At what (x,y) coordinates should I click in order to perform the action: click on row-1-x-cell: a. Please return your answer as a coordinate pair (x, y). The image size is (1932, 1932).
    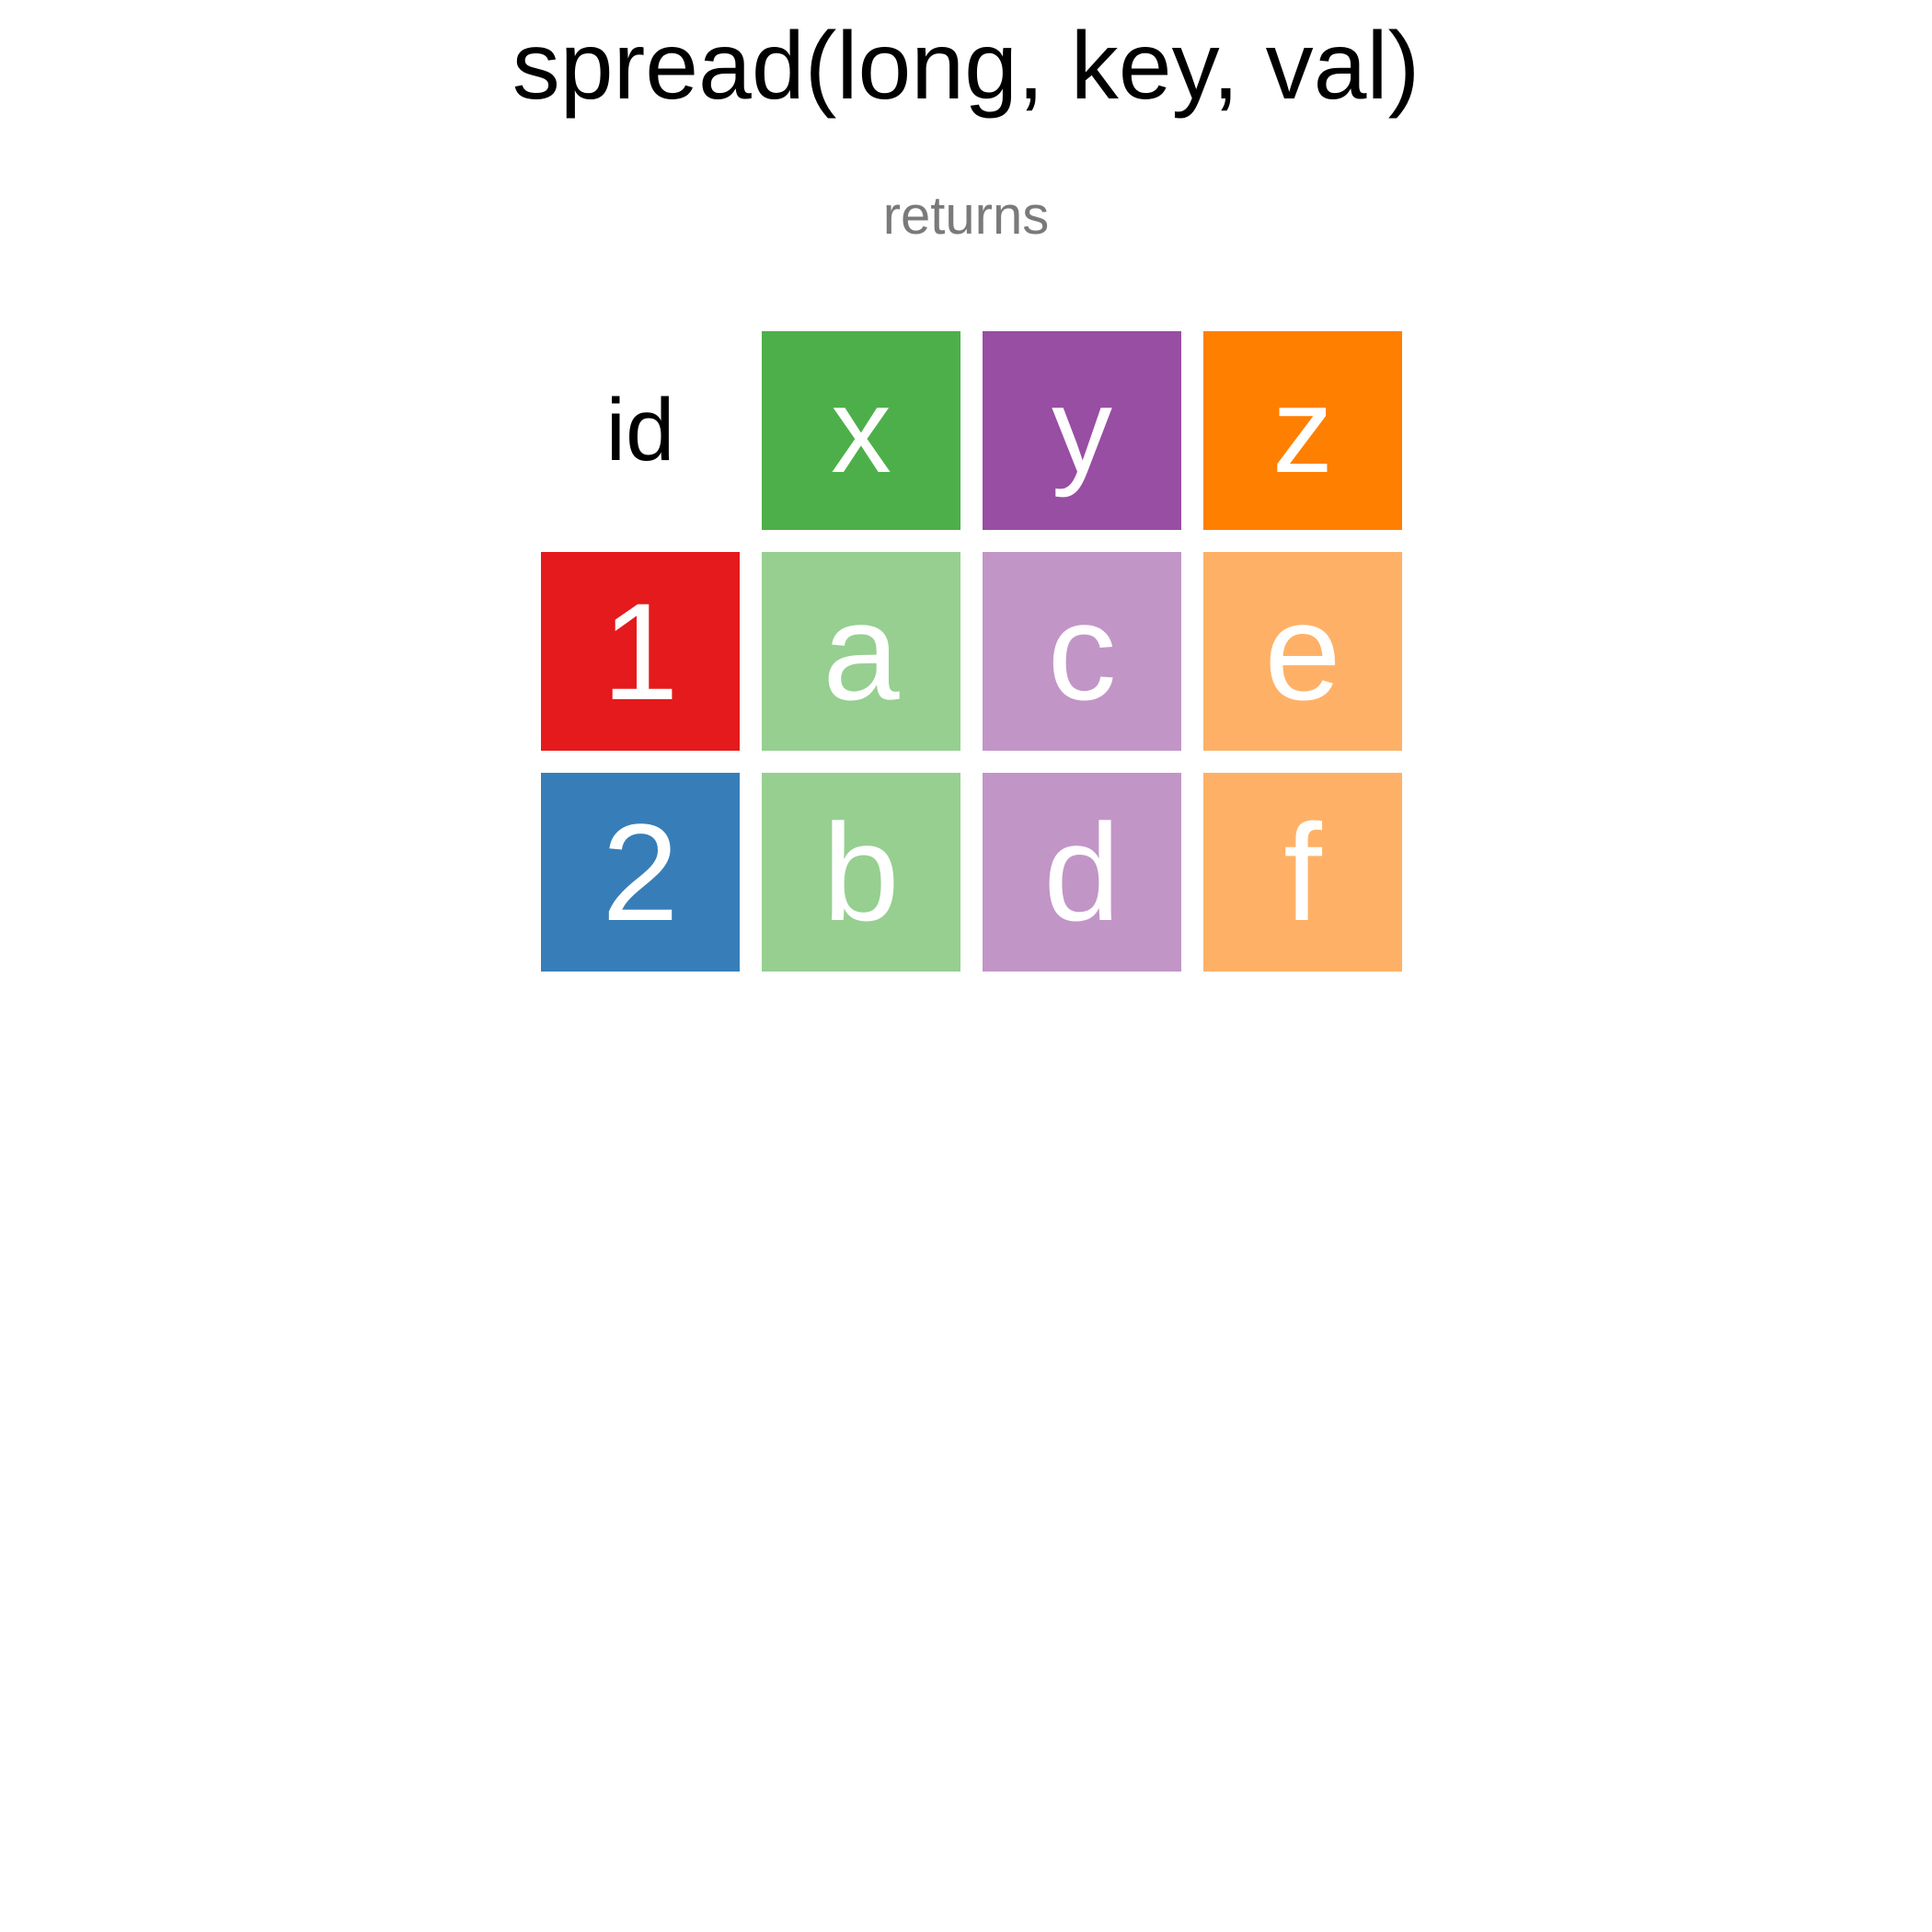
    Looking at the image, I should click on (861, 651).